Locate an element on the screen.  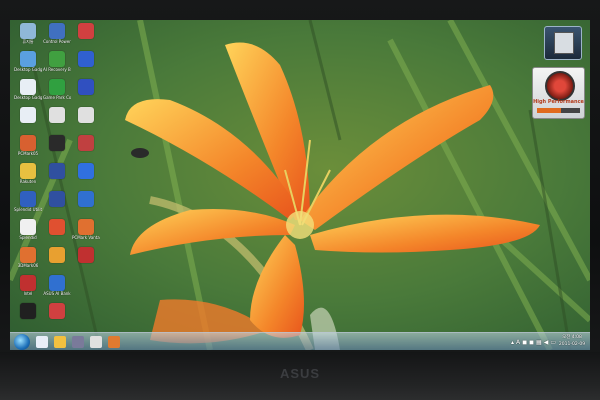
desktop-icon: PCMark Vantage is located at coordinates (86, 229).